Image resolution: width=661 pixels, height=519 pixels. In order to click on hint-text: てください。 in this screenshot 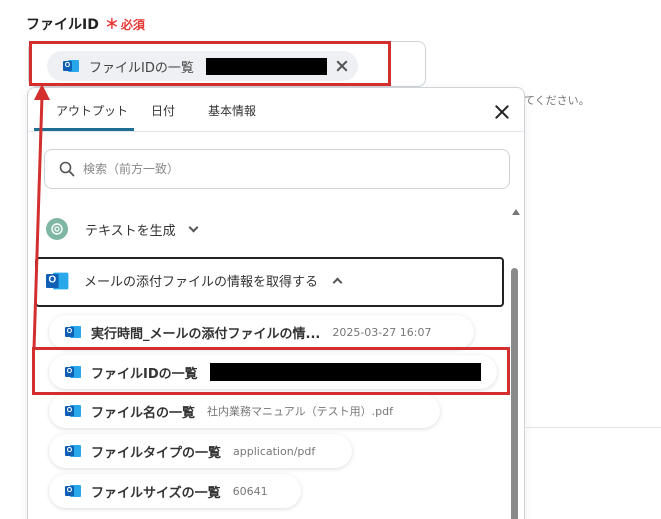, I will do `click(557, 100)`.